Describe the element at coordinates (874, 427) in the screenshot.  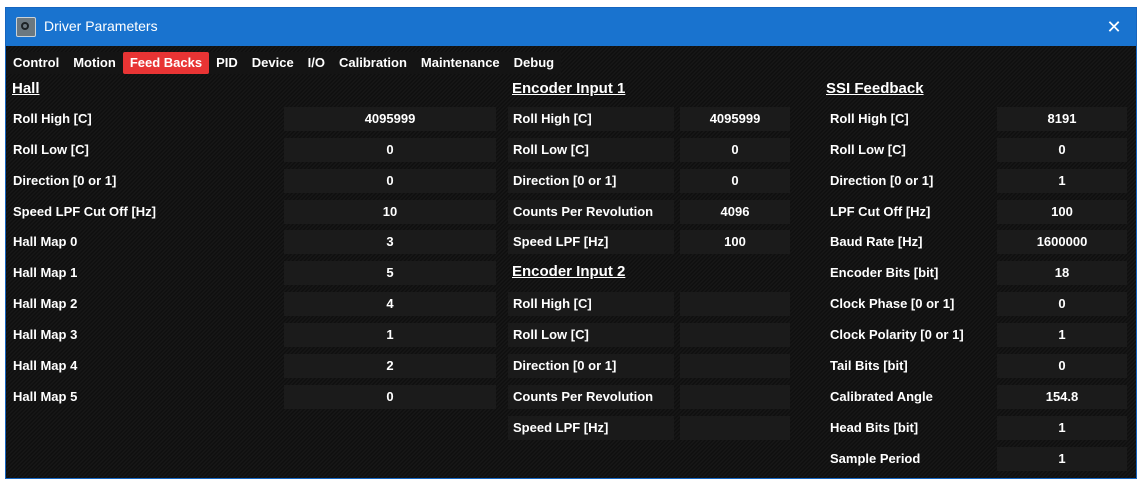
I see `ssi-row-label: Head Bits [bit]` at that location.